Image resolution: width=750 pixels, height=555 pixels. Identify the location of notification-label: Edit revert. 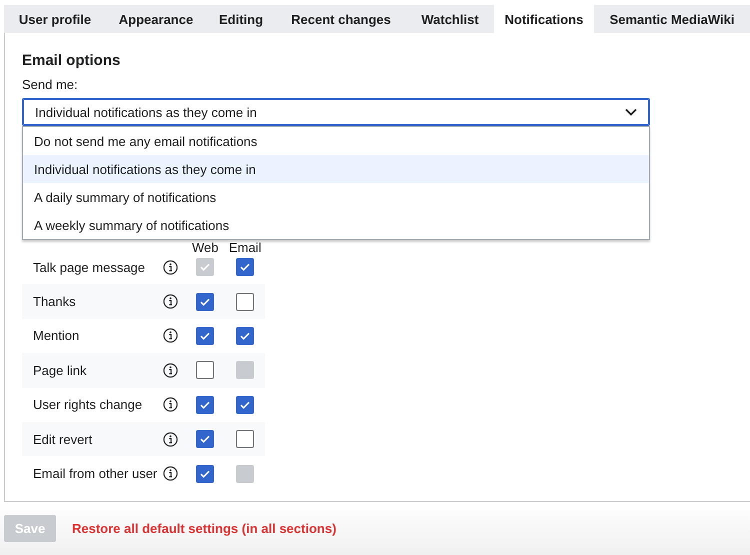
(63, 439).